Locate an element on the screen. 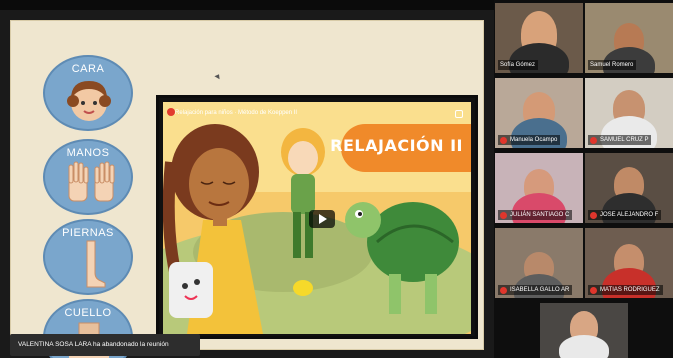 Image resolution: width=673 pixels, height=358 pixels. participant-tile: Sofía Gómez is located at coordinates (539, 38).